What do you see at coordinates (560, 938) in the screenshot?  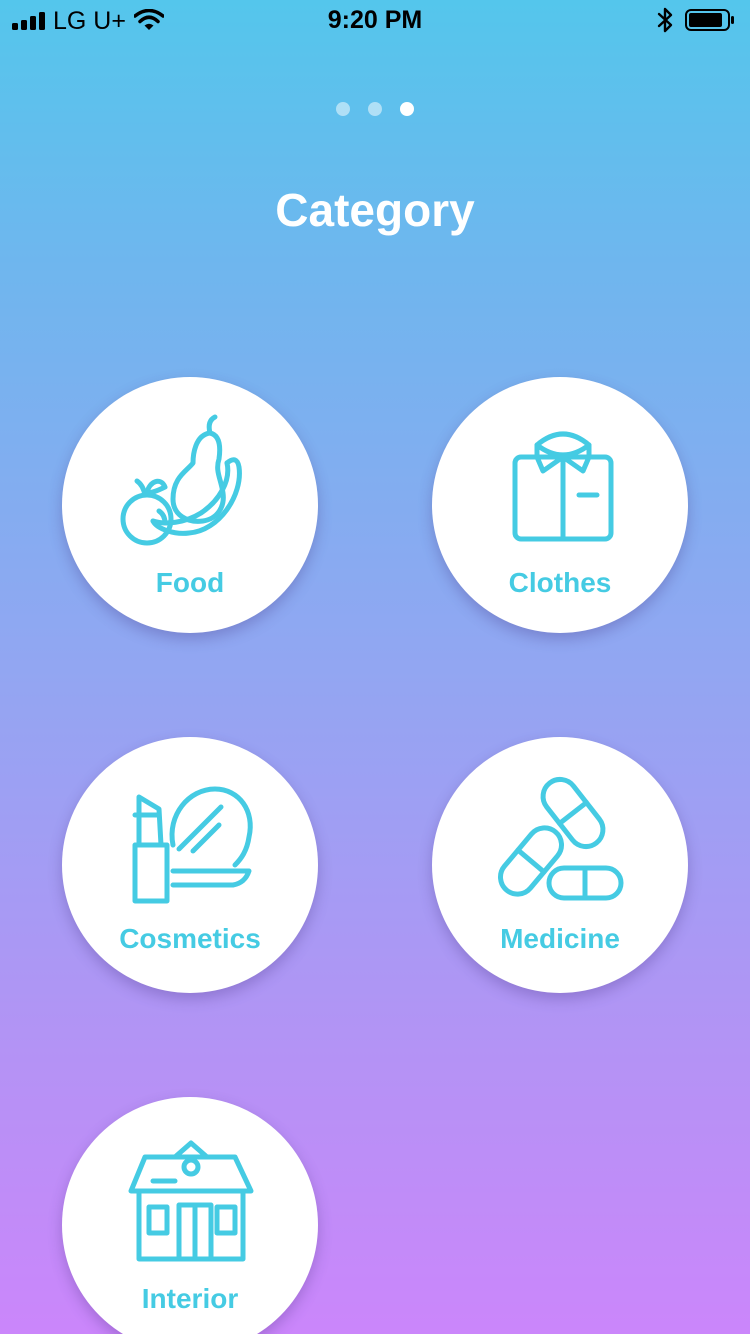 I see `category-label: Medicine` at bounding box center [560, 938].